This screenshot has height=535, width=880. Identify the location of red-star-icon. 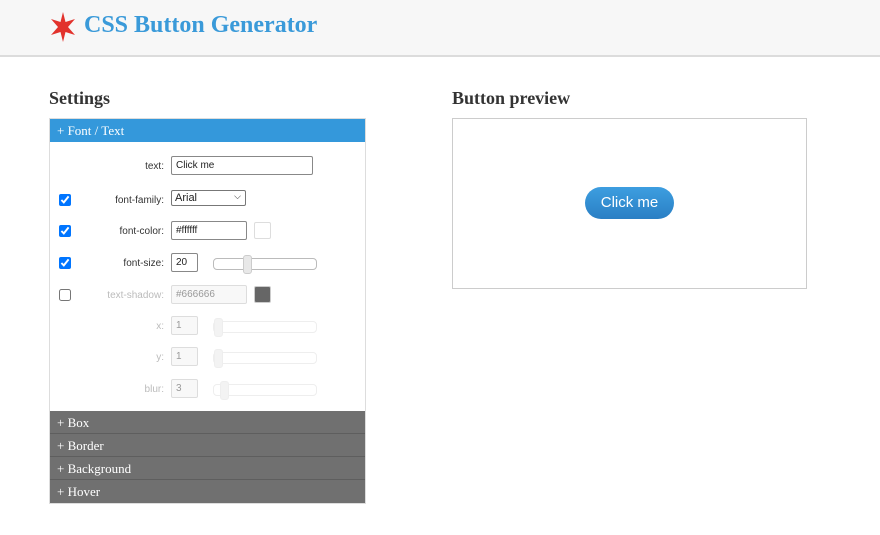
(63, 27).